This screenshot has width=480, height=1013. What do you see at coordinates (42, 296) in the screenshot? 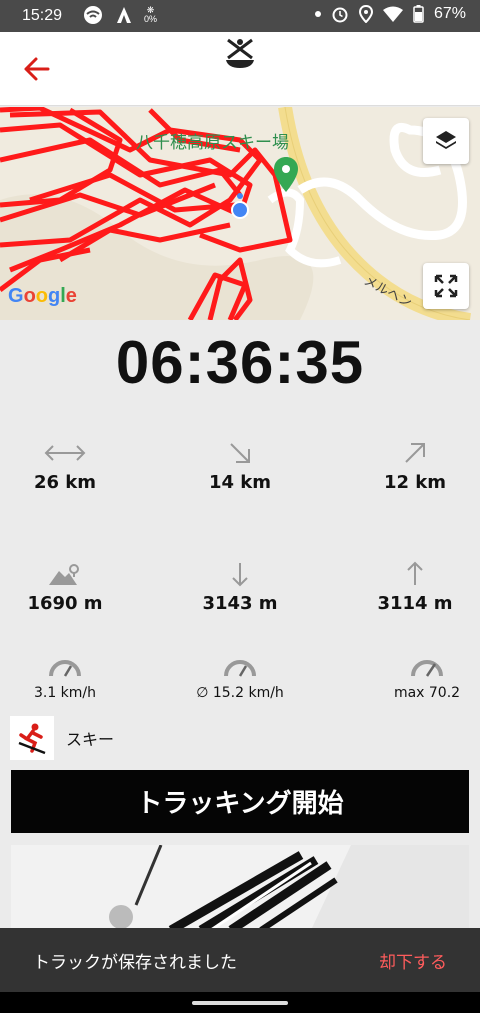
I see `google-attribution: Google` at bounding box center [42, 296].